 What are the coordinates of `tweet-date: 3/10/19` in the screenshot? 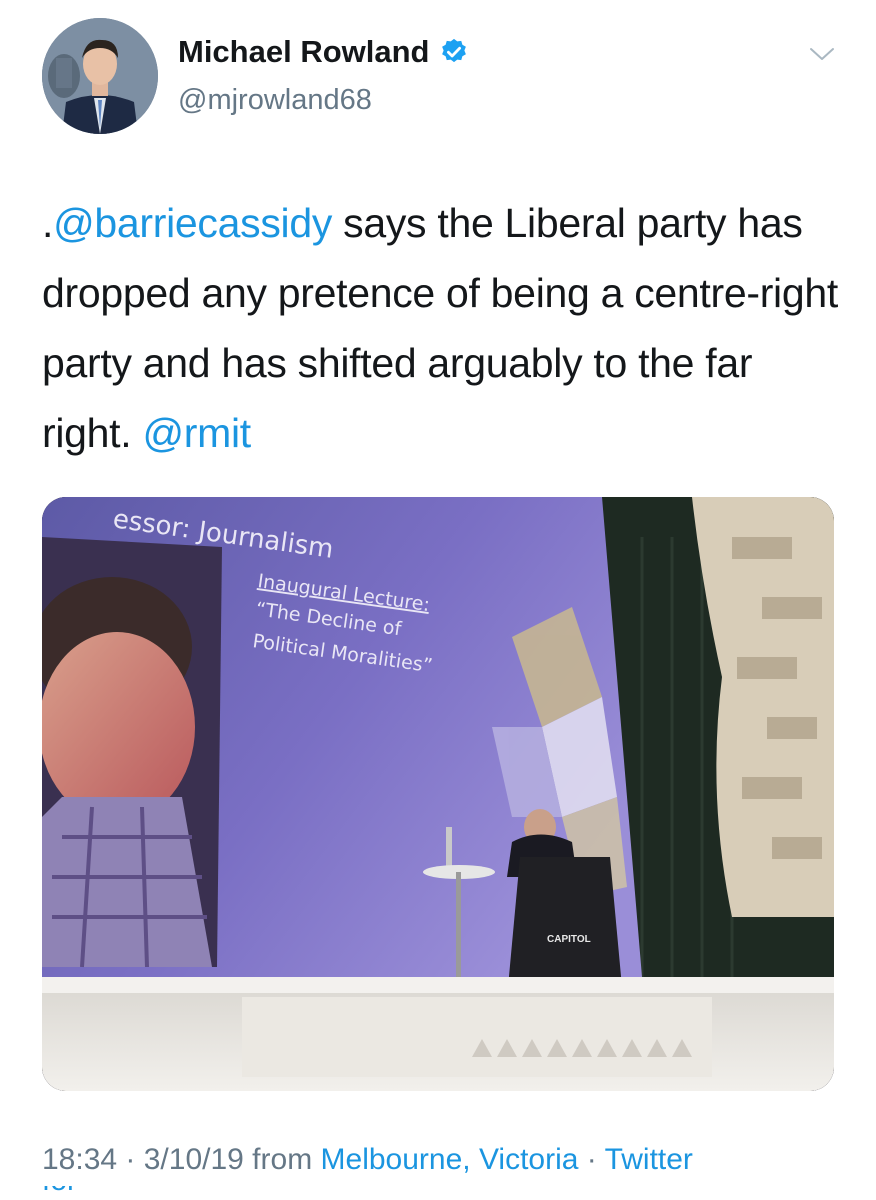 It's located at (193, 1159).